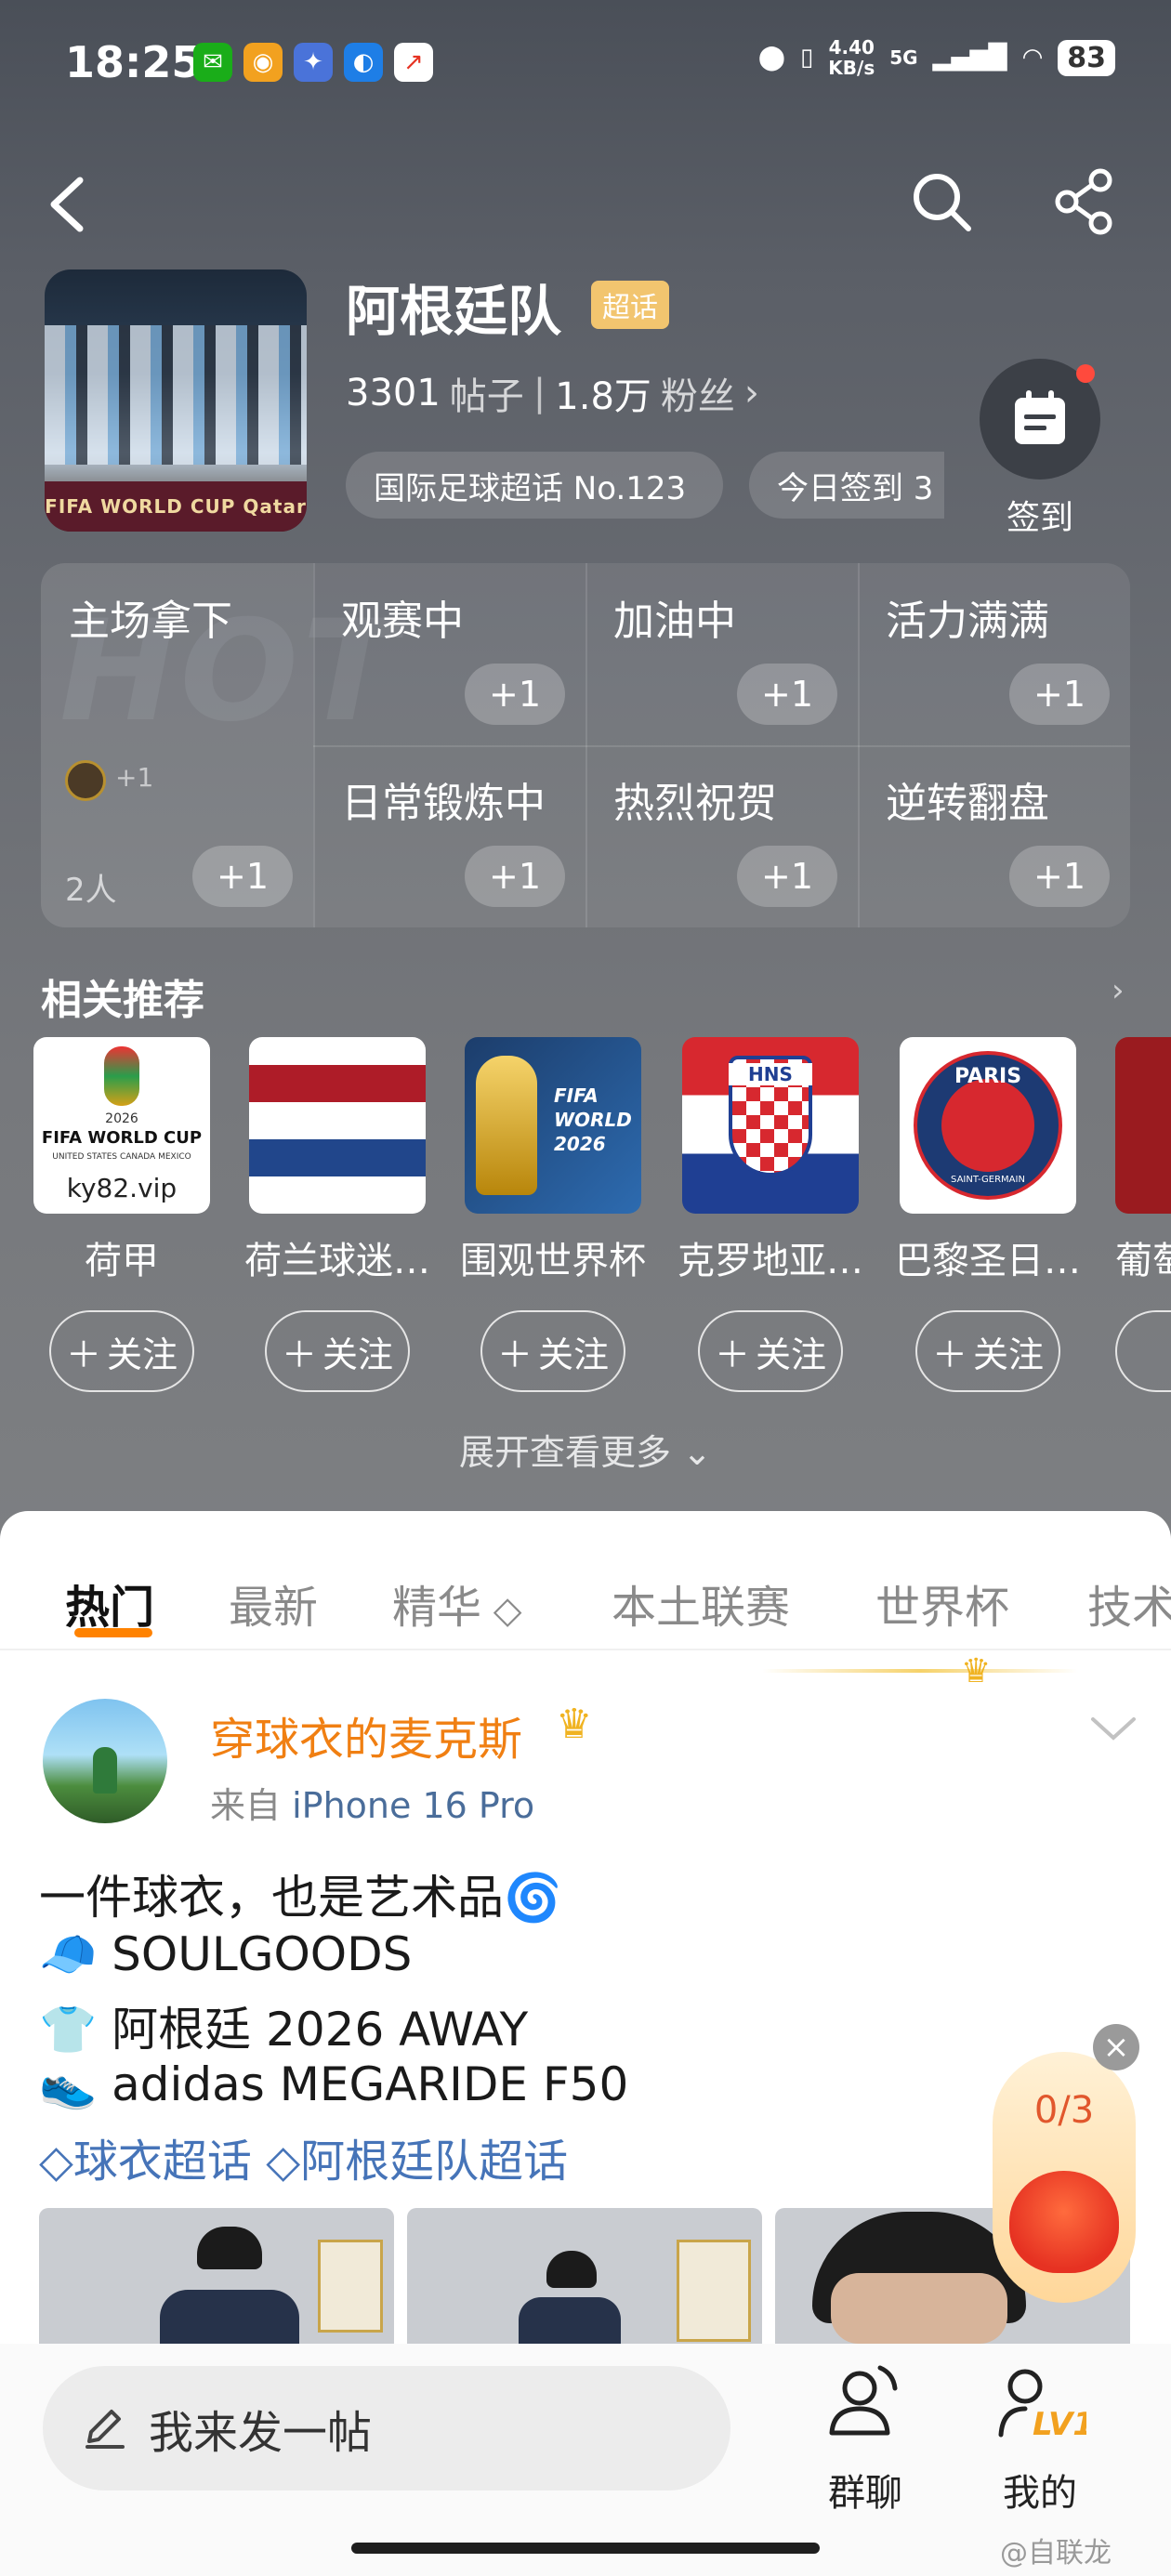 The width and height of the screenshot is (1171, 2576). What do you see at coordinates (414, 62) in the screenshot?
I see `trend-app-icon: ↗` at bounding box center [414, 62].